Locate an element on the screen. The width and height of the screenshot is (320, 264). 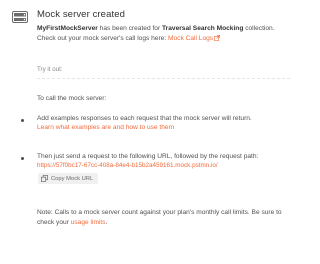
try-it-out-label: Try it out: is located at coordinates (50, 69).